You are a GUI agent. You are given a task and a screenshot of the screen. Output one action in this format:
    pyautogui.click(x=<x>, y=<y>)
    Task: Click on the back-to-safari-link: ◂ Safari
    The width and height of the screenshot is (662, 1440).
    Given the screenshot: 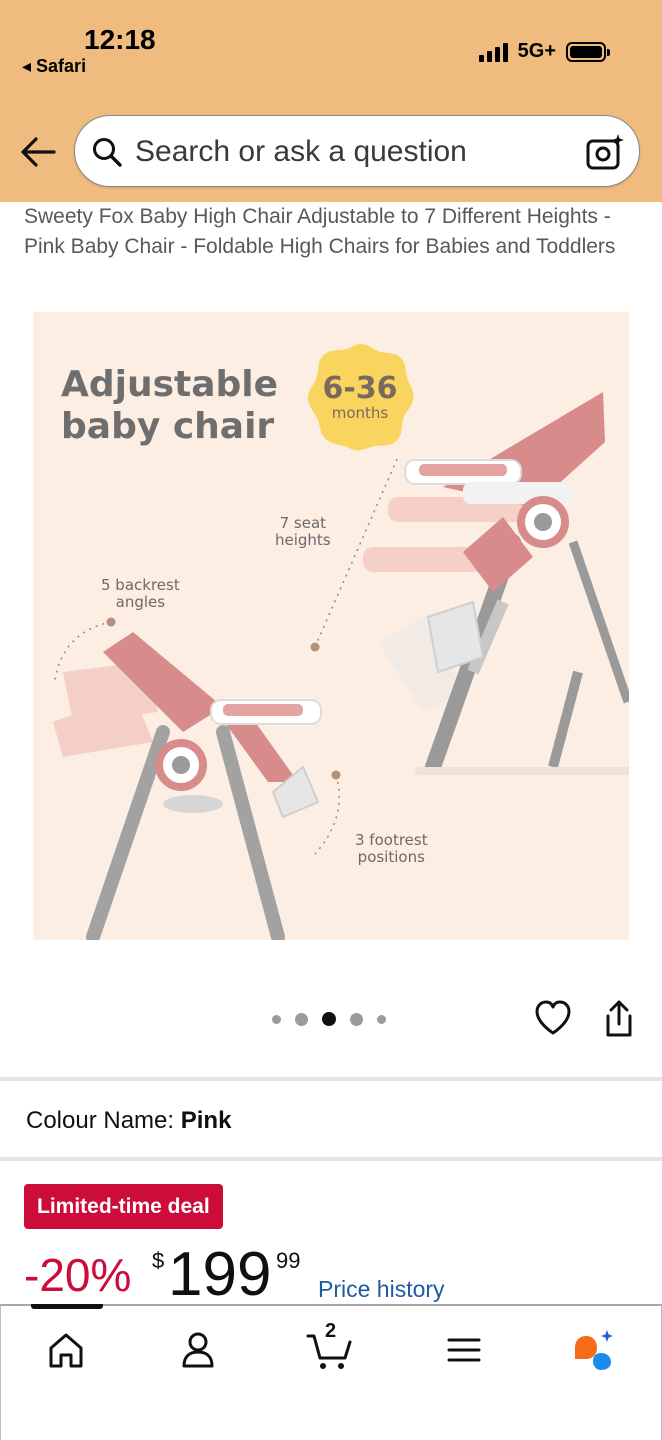 What is the action you would take?
    pyautogui.click(x=54, y=66)
    